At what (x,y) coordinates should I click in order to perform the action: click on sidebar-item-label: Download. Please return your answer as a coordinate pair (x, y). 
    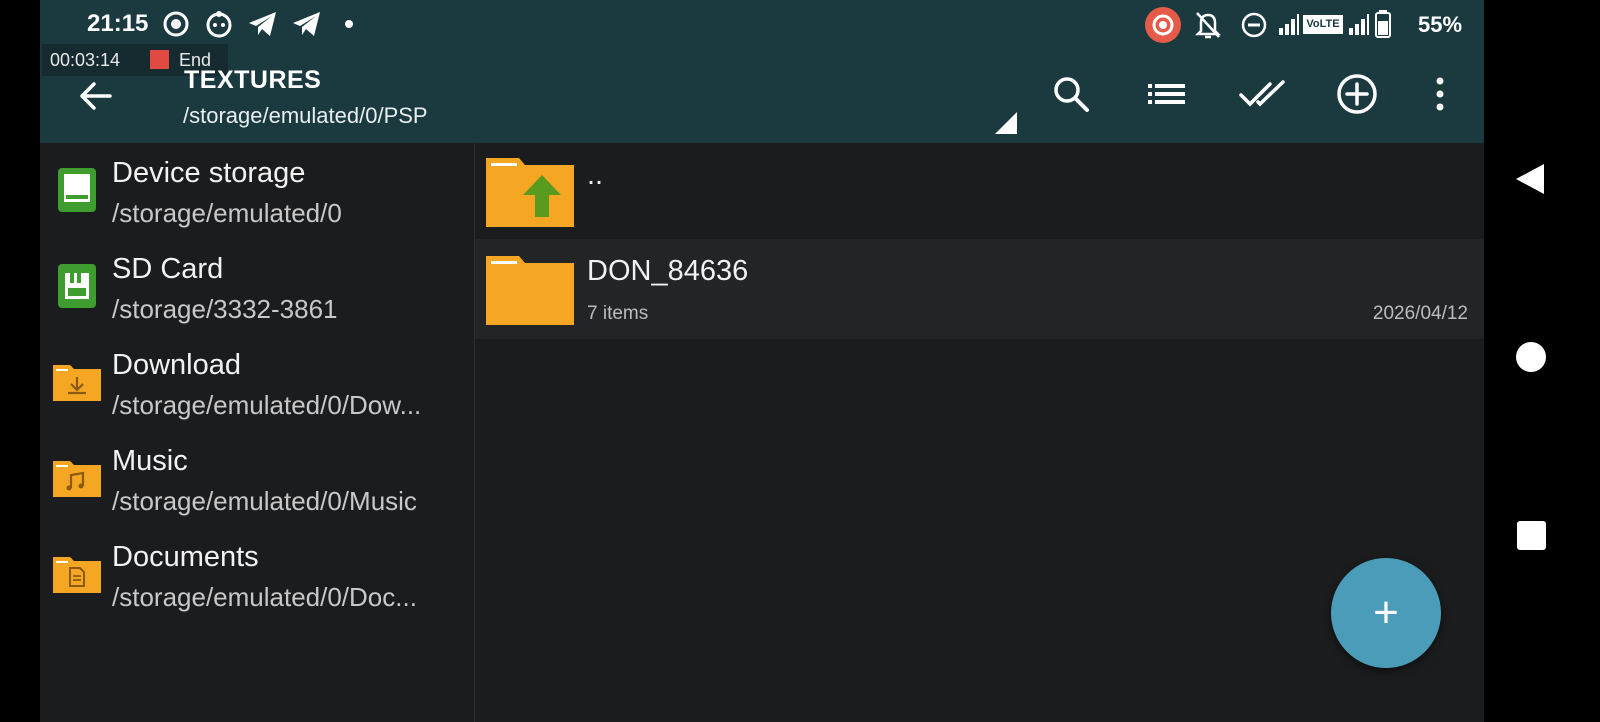
    Looking at the image, I should click on (176, 365).